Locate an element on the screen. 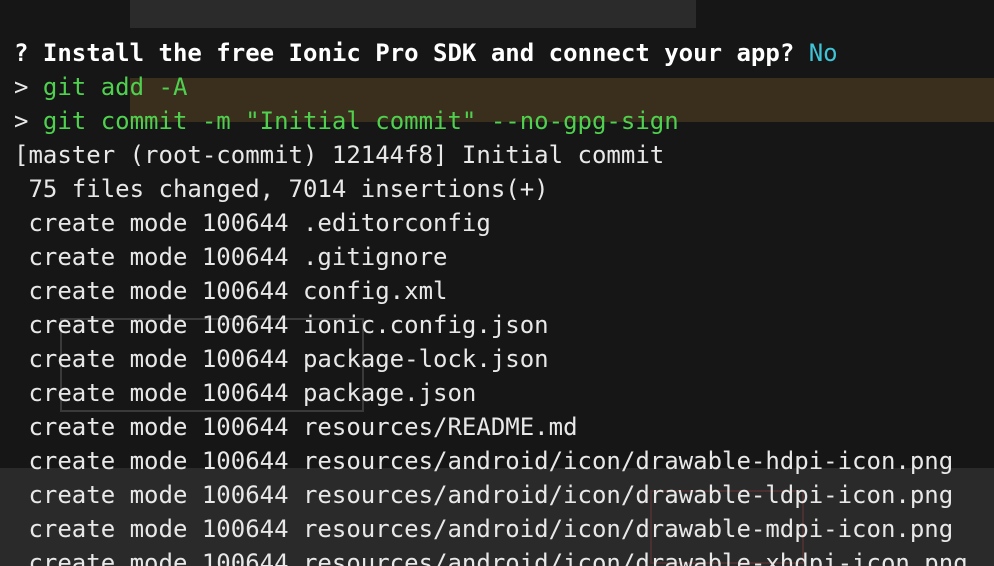 This screenshot has width=994, height=566. command-line: > git add -A is located at coordinates (504, 87).